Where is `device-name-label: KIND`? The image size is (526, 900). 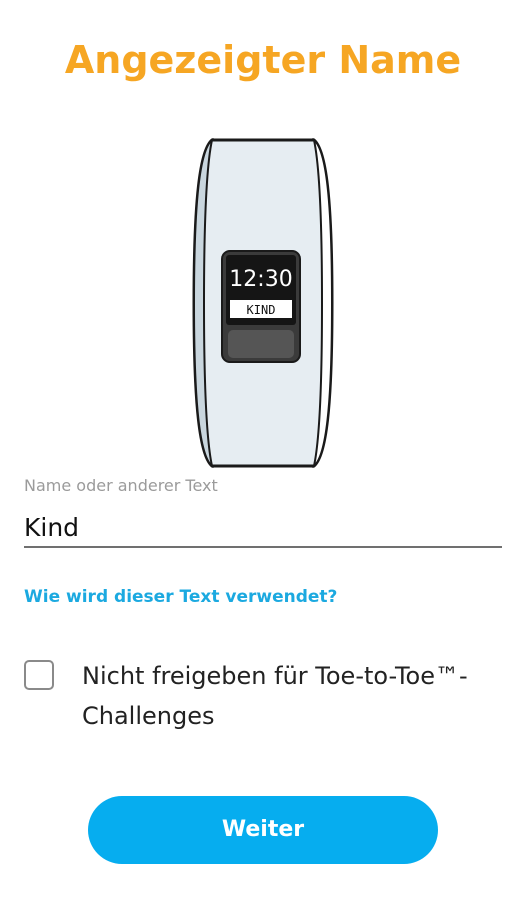 device-name-label: KIND is located at coordinates (261, 310).